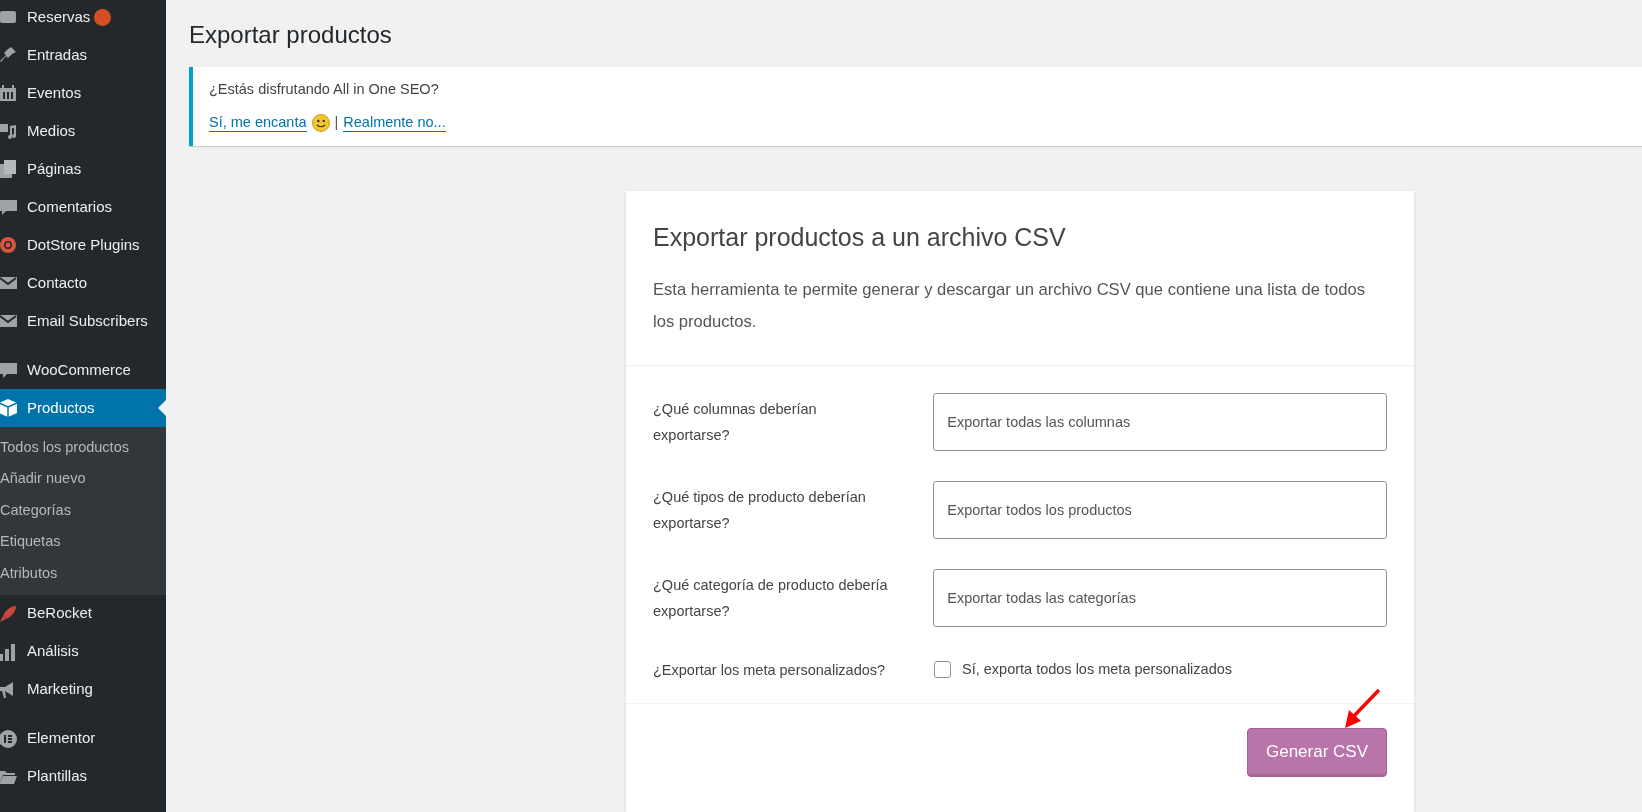 This screenshot has width=1642, height=812. What do you see at coordinates (83, 776) in the screenshot?
I see `sidebar-item: Plantillas` at bounding box center [83, 776].